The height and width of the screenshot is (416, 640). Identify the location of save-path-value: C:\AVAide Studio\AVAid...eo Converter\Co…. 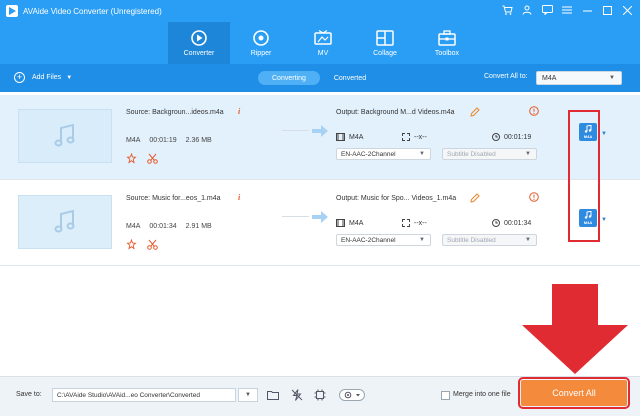
(128, 395).